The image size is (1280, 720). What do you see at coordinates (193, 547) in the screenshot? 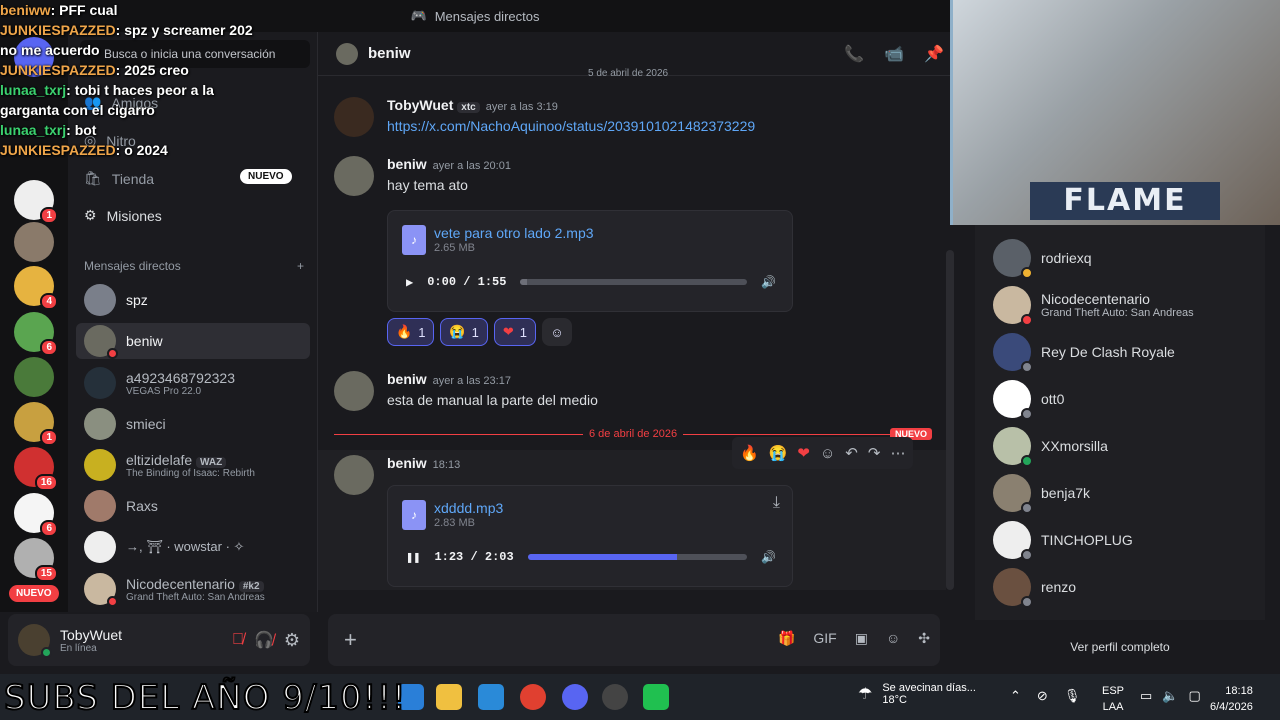
I see `dm-item-wowstar: →, ⛩ · wowstar · ✧` at bounding box center [193, 547].